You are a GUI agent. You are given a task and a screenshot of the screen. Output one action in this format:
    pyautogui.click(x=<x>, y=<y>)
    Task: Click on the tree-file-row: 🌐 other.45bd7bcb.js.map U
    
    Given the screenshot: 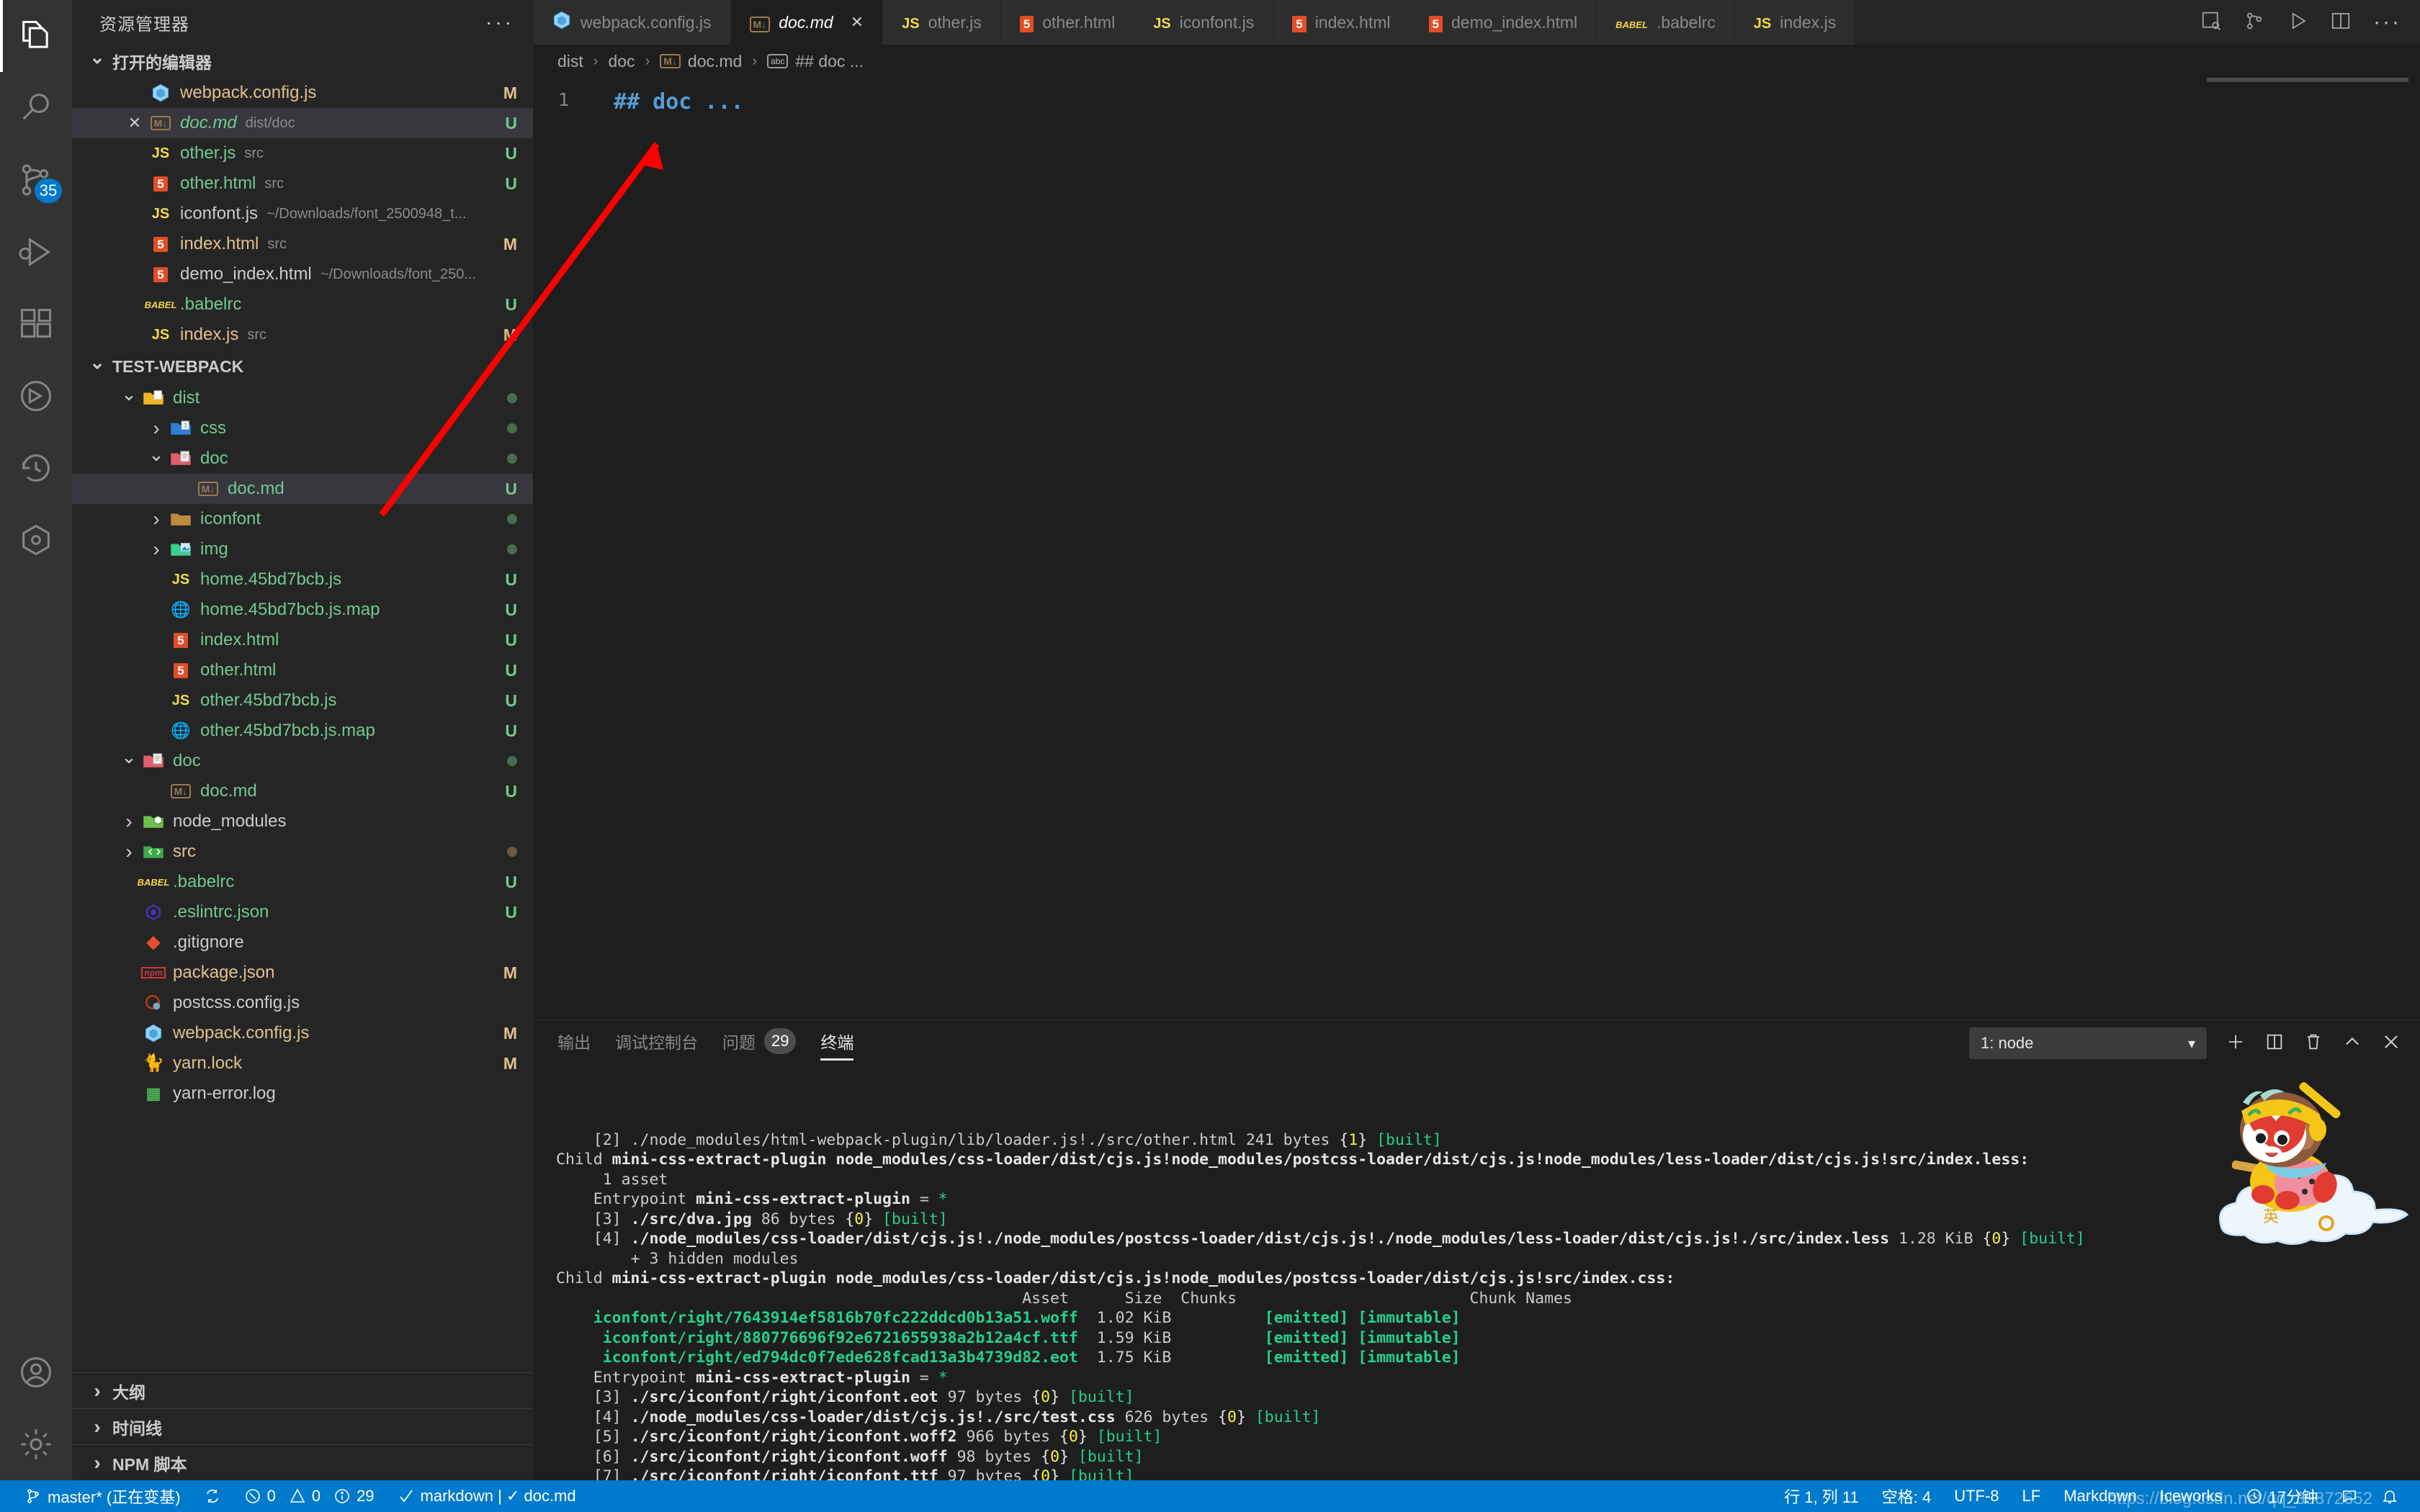 What is the action you would take?
    pyautogui.click(x=302, y=731)
    